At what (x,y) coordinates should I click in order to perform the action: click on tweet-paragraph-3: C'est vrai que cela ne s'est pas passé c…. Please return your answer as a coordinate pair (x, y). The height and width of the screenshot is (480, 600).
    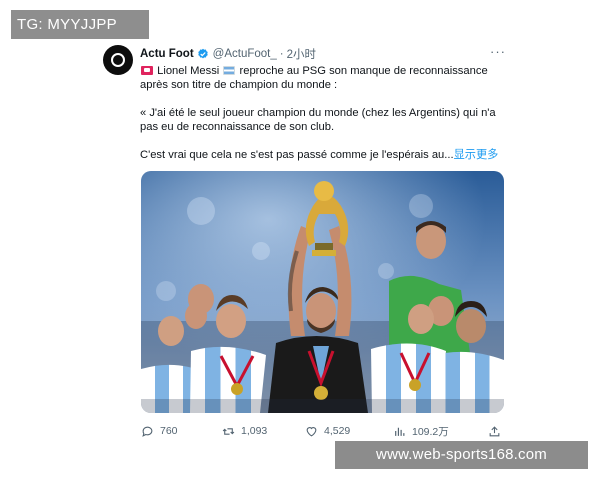
    Looking at the image, I should click on (325, 155).